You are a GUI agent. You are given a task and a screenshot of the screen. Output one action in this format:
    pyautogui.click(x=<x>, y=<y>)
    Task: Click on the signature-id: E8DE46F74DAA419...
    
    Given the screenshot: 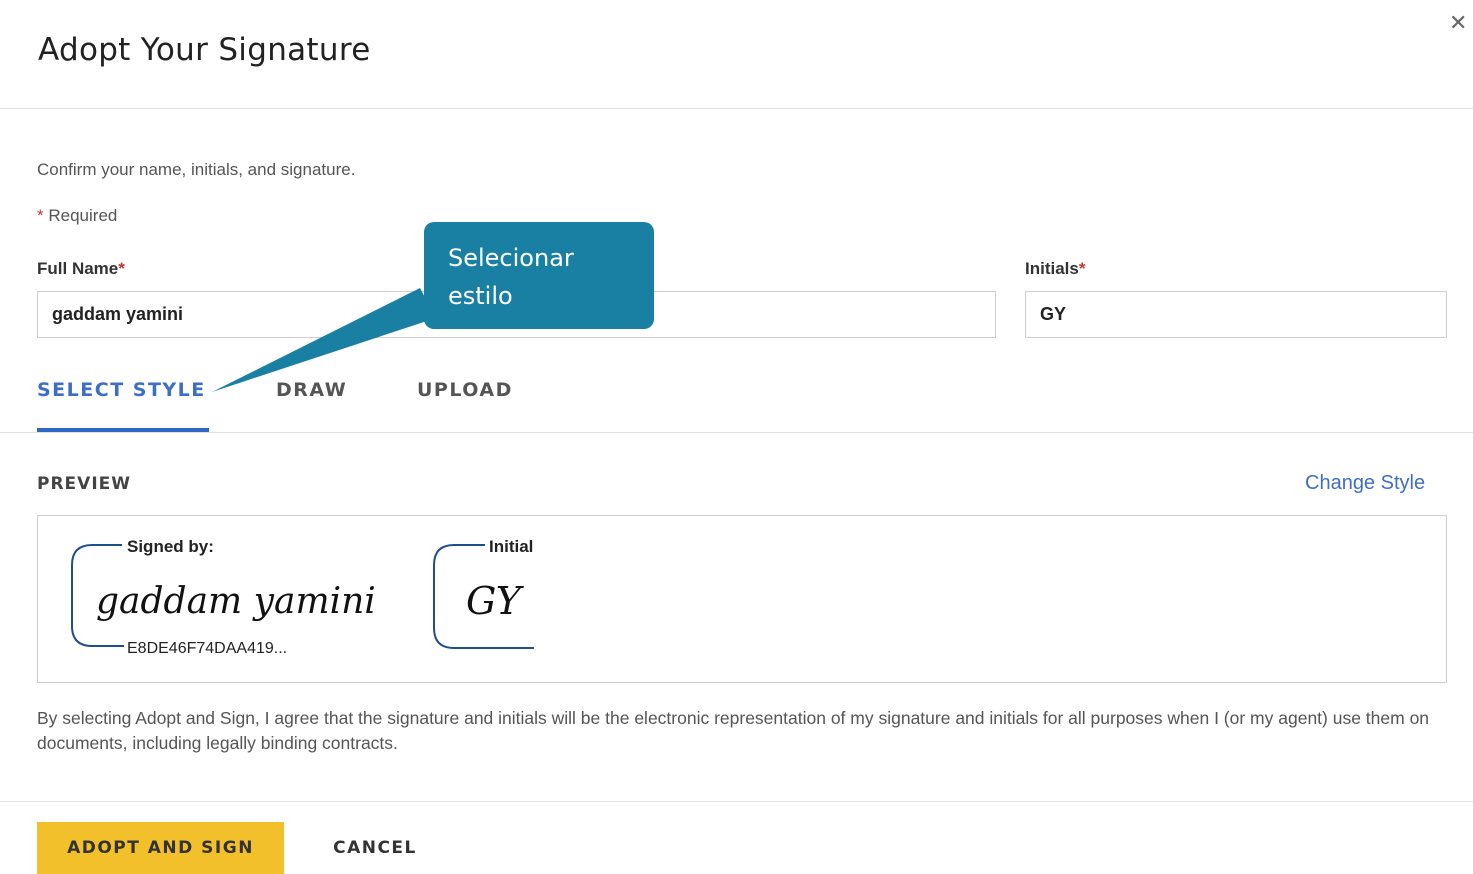 What is the action you would take?
    pyautogui.click(x=207, y=648)
    